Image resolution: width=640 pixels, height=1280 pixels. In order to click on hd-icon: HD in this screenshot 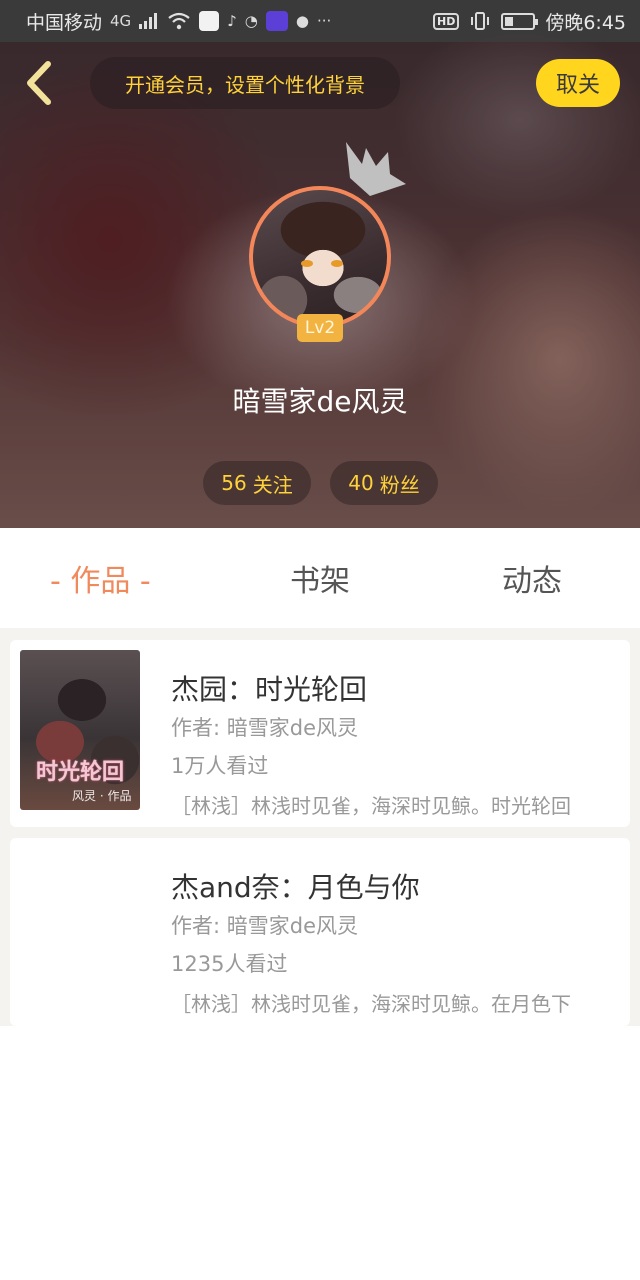, I will do `click(446, 21)`.